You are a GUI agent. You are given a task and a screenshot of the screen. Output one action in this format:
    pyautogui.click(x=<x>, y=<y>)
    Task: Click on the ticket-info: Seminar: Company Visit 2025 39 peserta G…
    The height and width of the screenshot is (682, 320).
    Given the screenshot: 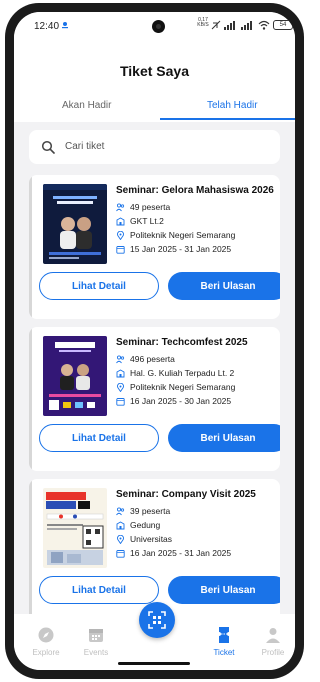 What is the action you would take?
    pyautogui.click(x=196, y=524)
    